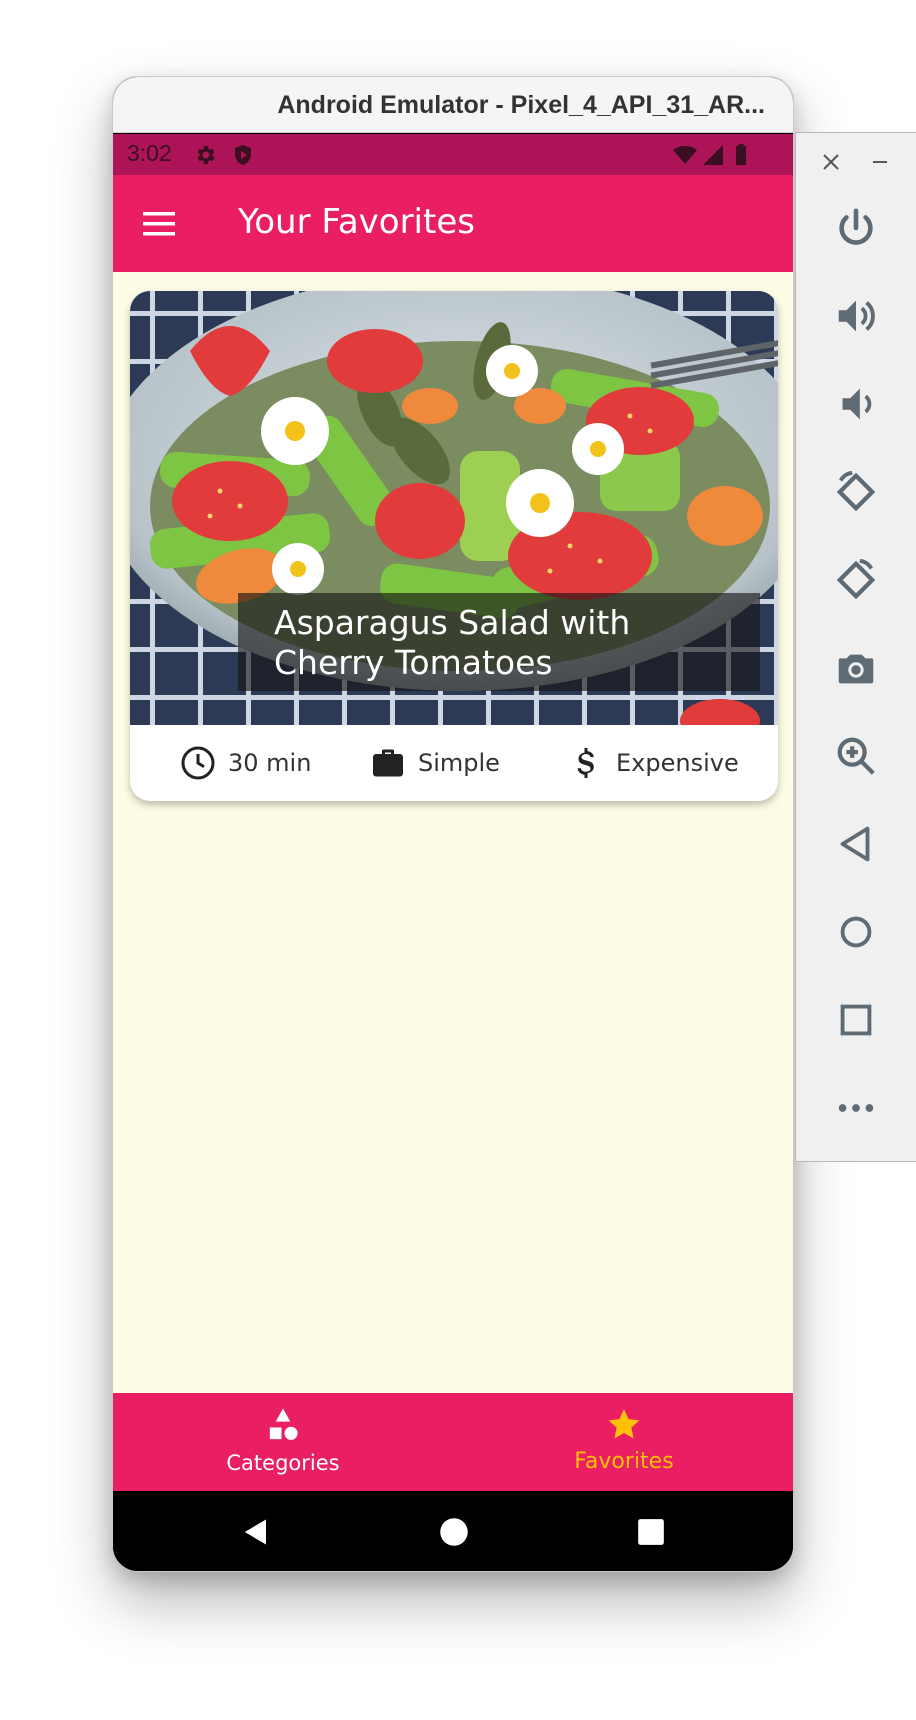 This screenshot has height=1720, width=916. Describe the element at coordinates (283, 1424) in the screenshot. I see `categories-icon` at that location.